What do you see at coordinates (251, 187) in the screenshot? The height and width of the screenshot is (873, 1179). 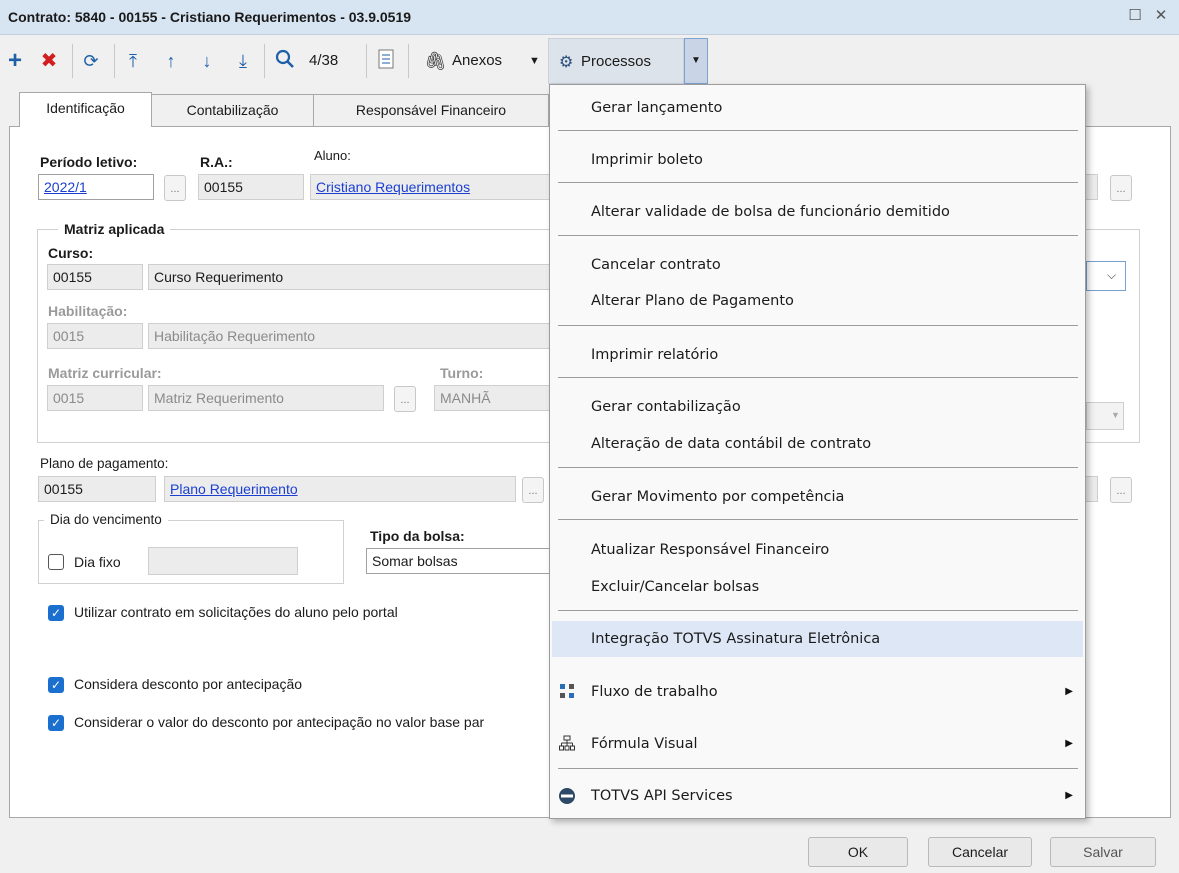 I see `ra-field: 00155` at bounding box center [251, 187].